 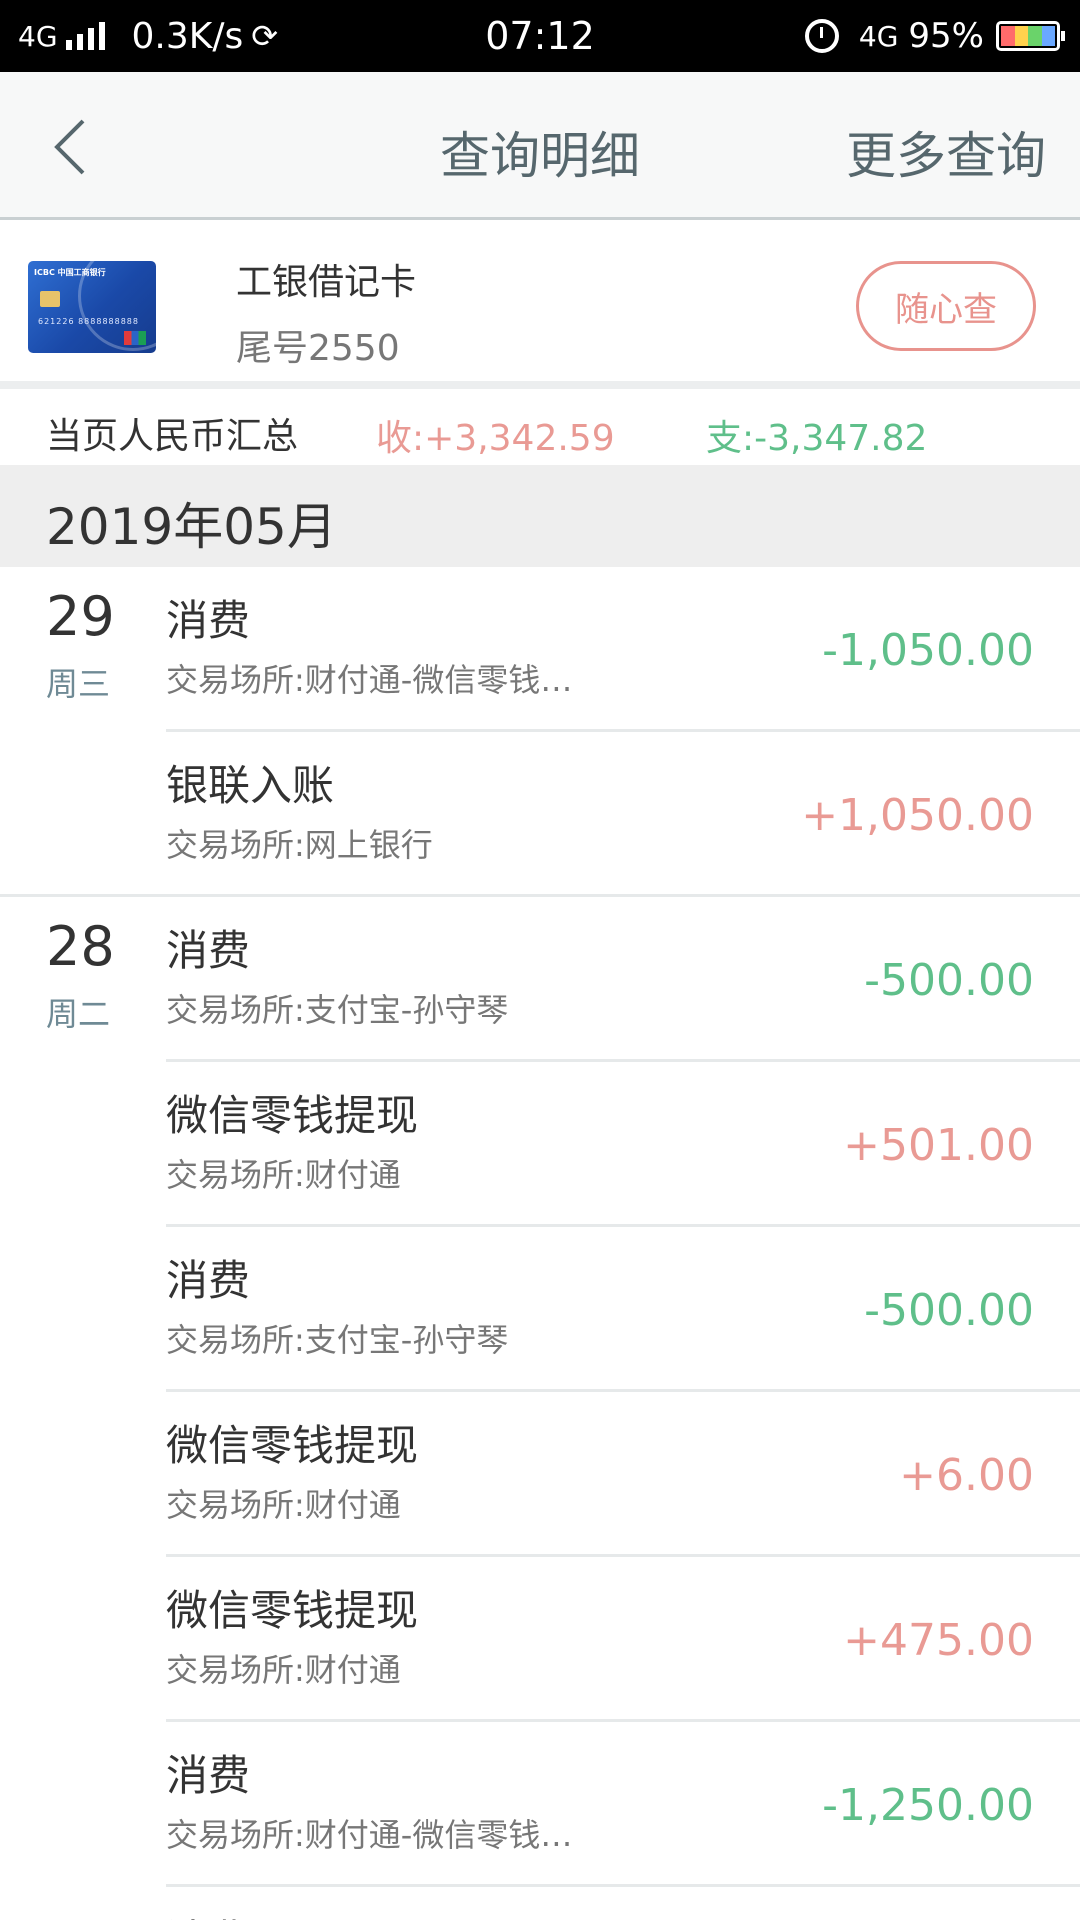 What do you see at coordinates (946, 36) in the screenshot?
I see `battery-percent: 95%` at bounding box center [946, 36].